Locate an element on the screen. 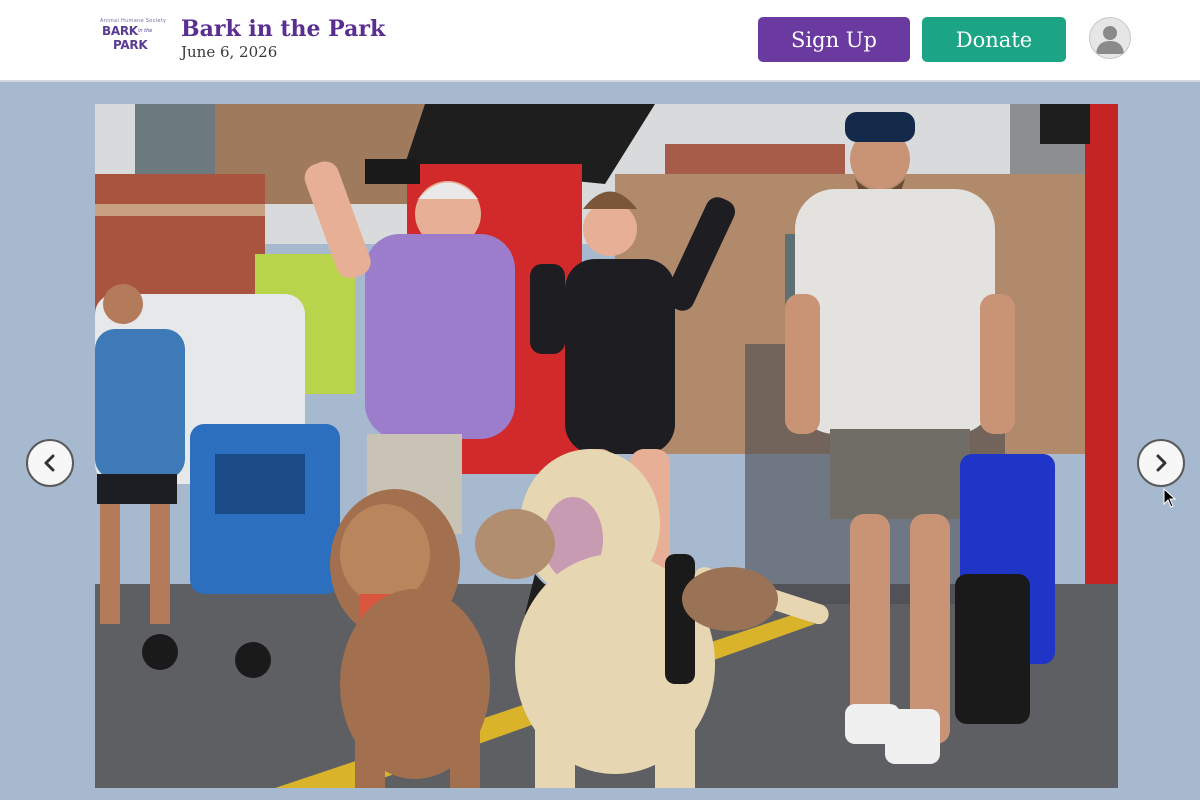 The width and height of the screenshot is (1200, 800). bark-in-the-park-logo: Animal Humane Society BARK in the PARK is located at coordinates (133, 37).